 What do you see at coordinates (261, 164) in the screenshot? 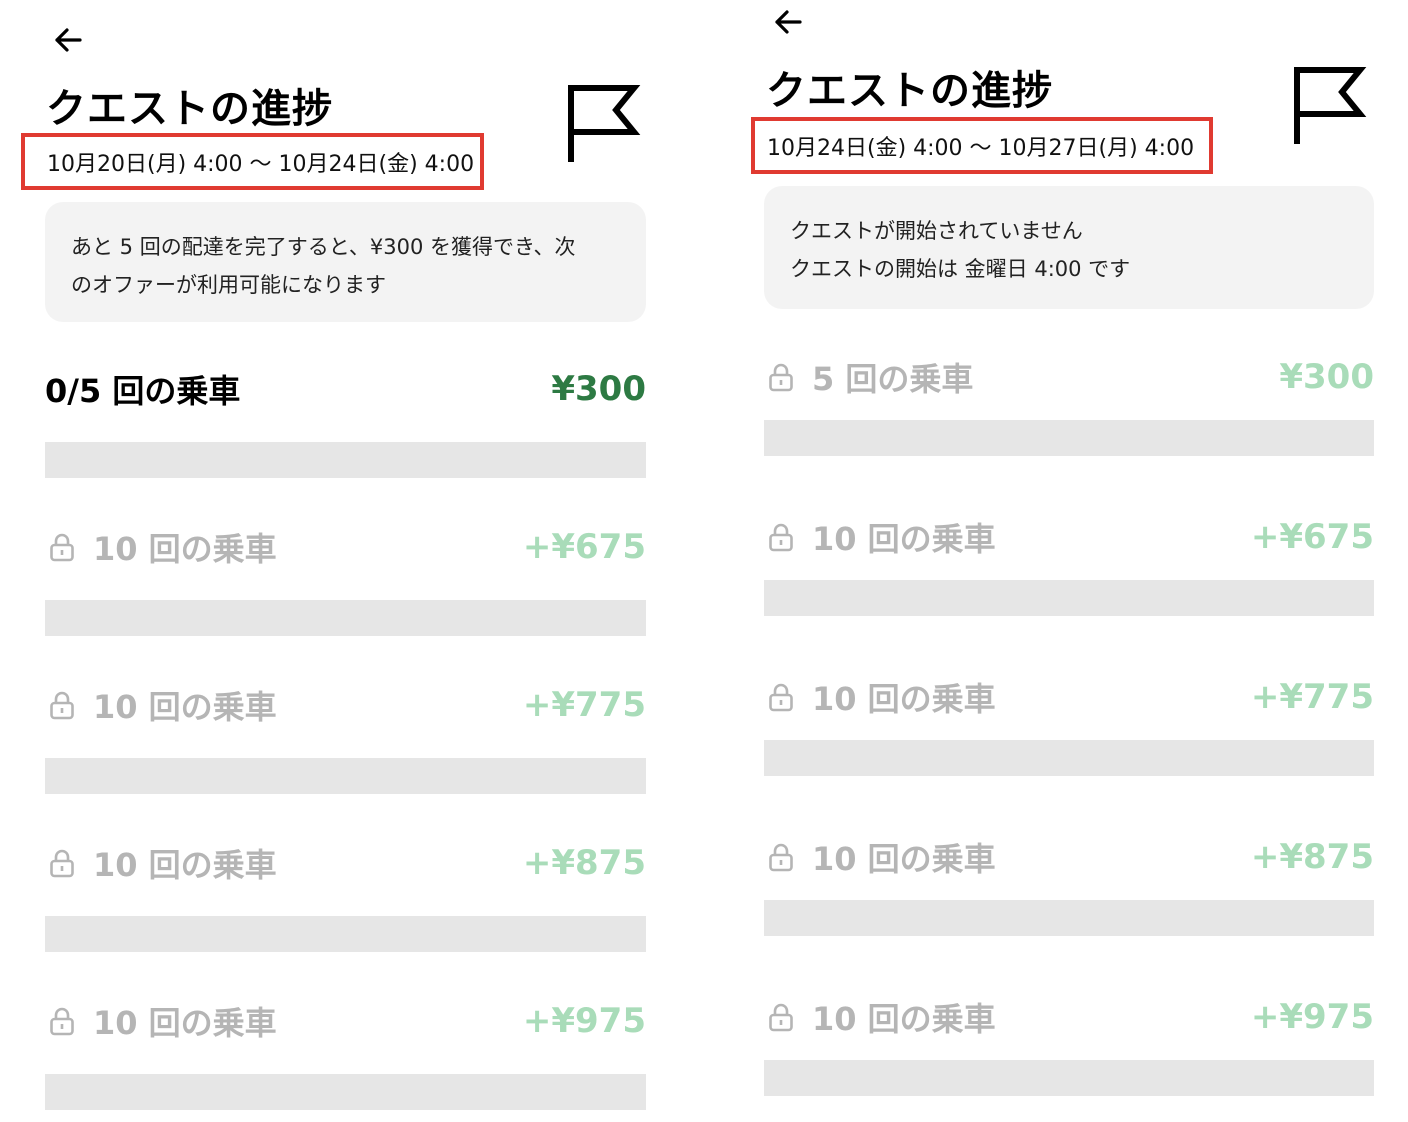
I see `date-range-text: 10月20日(月) 4:00 〜 10月24日(金) 4:00` at bounding box center [261, 164].